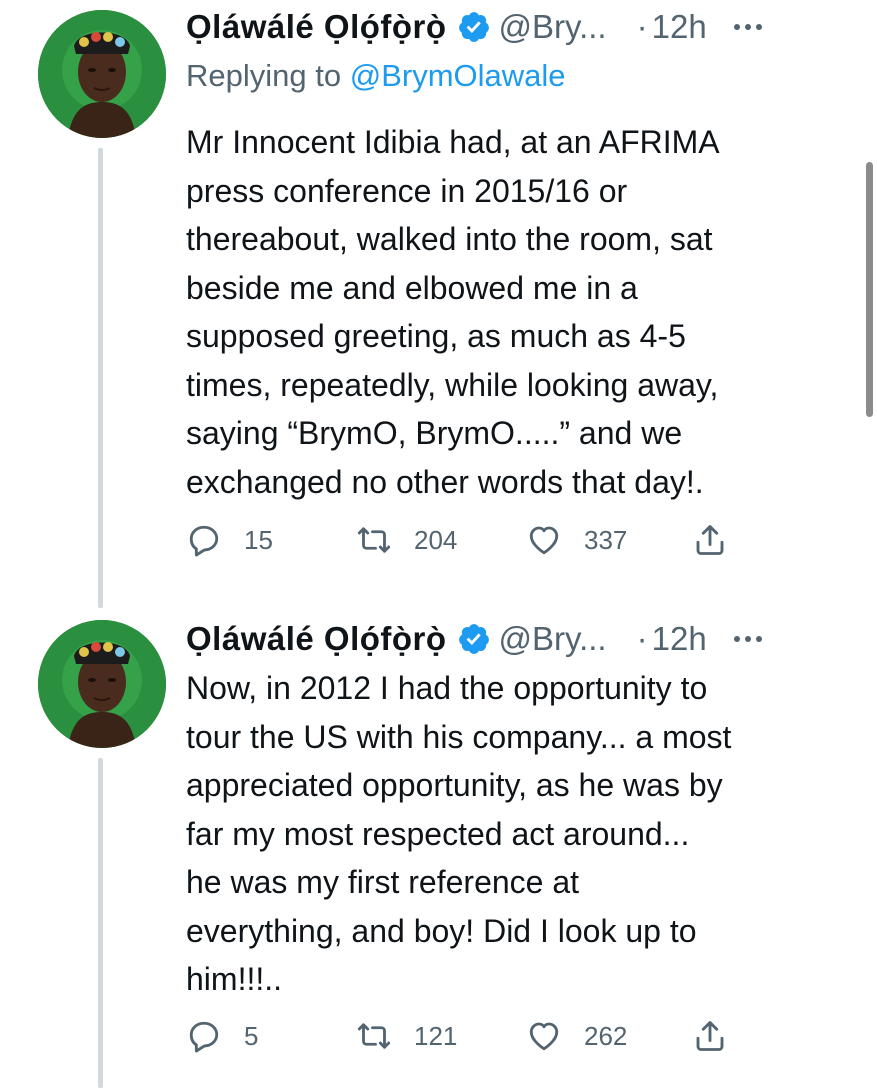 This screenshot has height=1088, width=877. What do you see at coordinates (406, 1036) in the screenshot?
I see `retweet-button: 121` at bounding box center [406, 1036].